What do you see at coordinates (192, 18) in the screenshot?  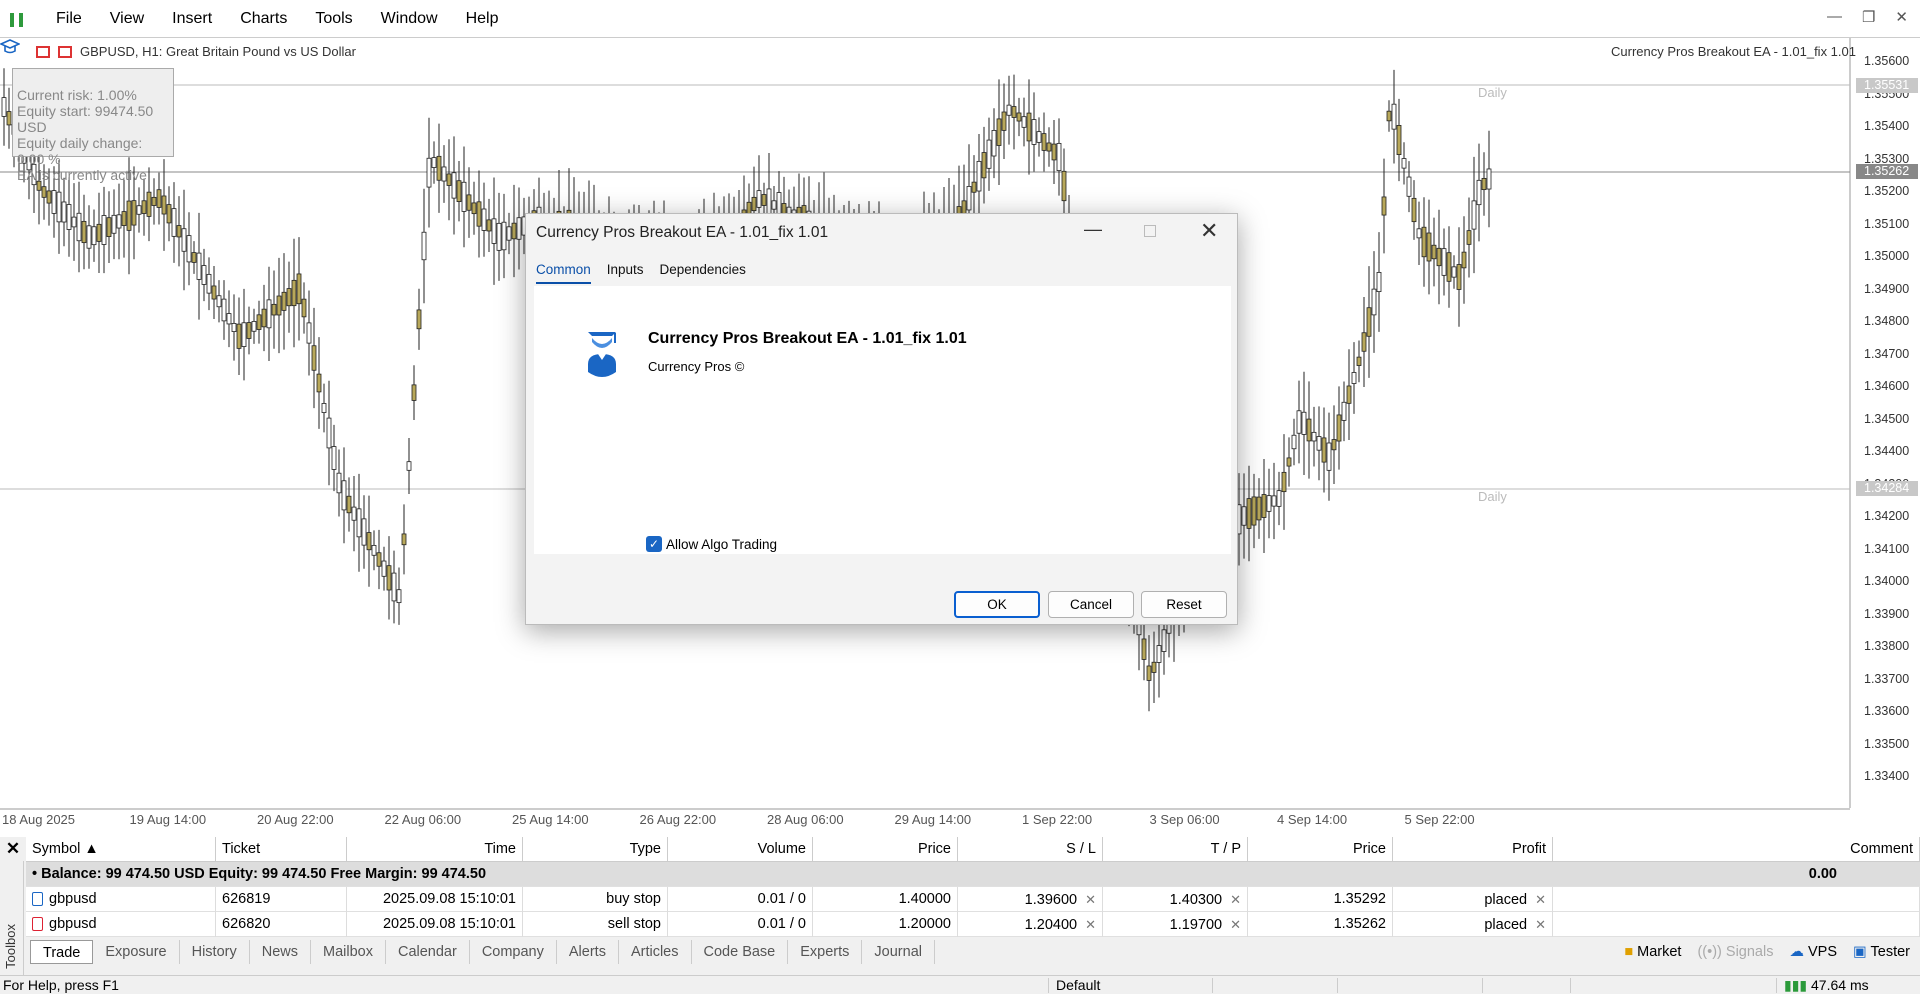 I see `menu-insert: Insert` at bounding box center [192, 18].